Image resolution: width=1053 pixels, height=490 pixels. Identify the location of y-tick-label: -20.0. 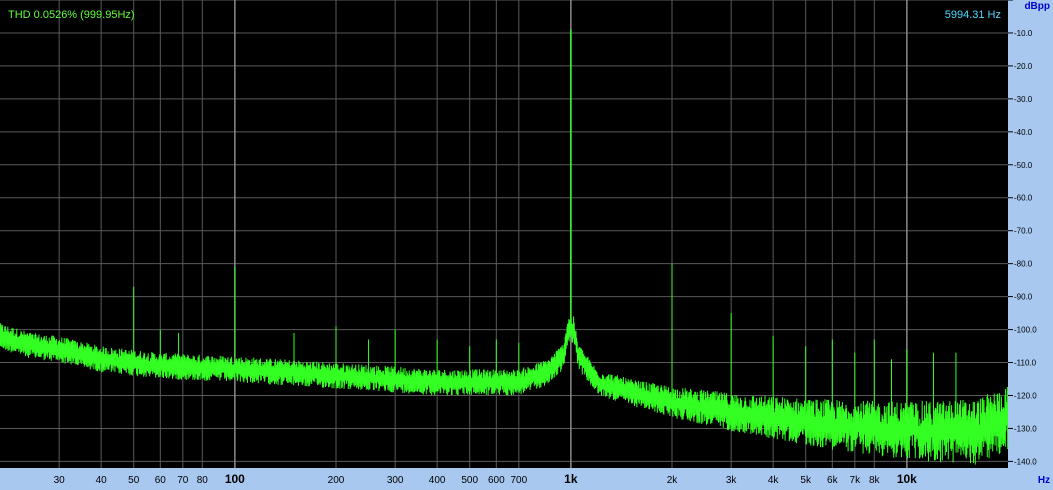
(1023, 66).